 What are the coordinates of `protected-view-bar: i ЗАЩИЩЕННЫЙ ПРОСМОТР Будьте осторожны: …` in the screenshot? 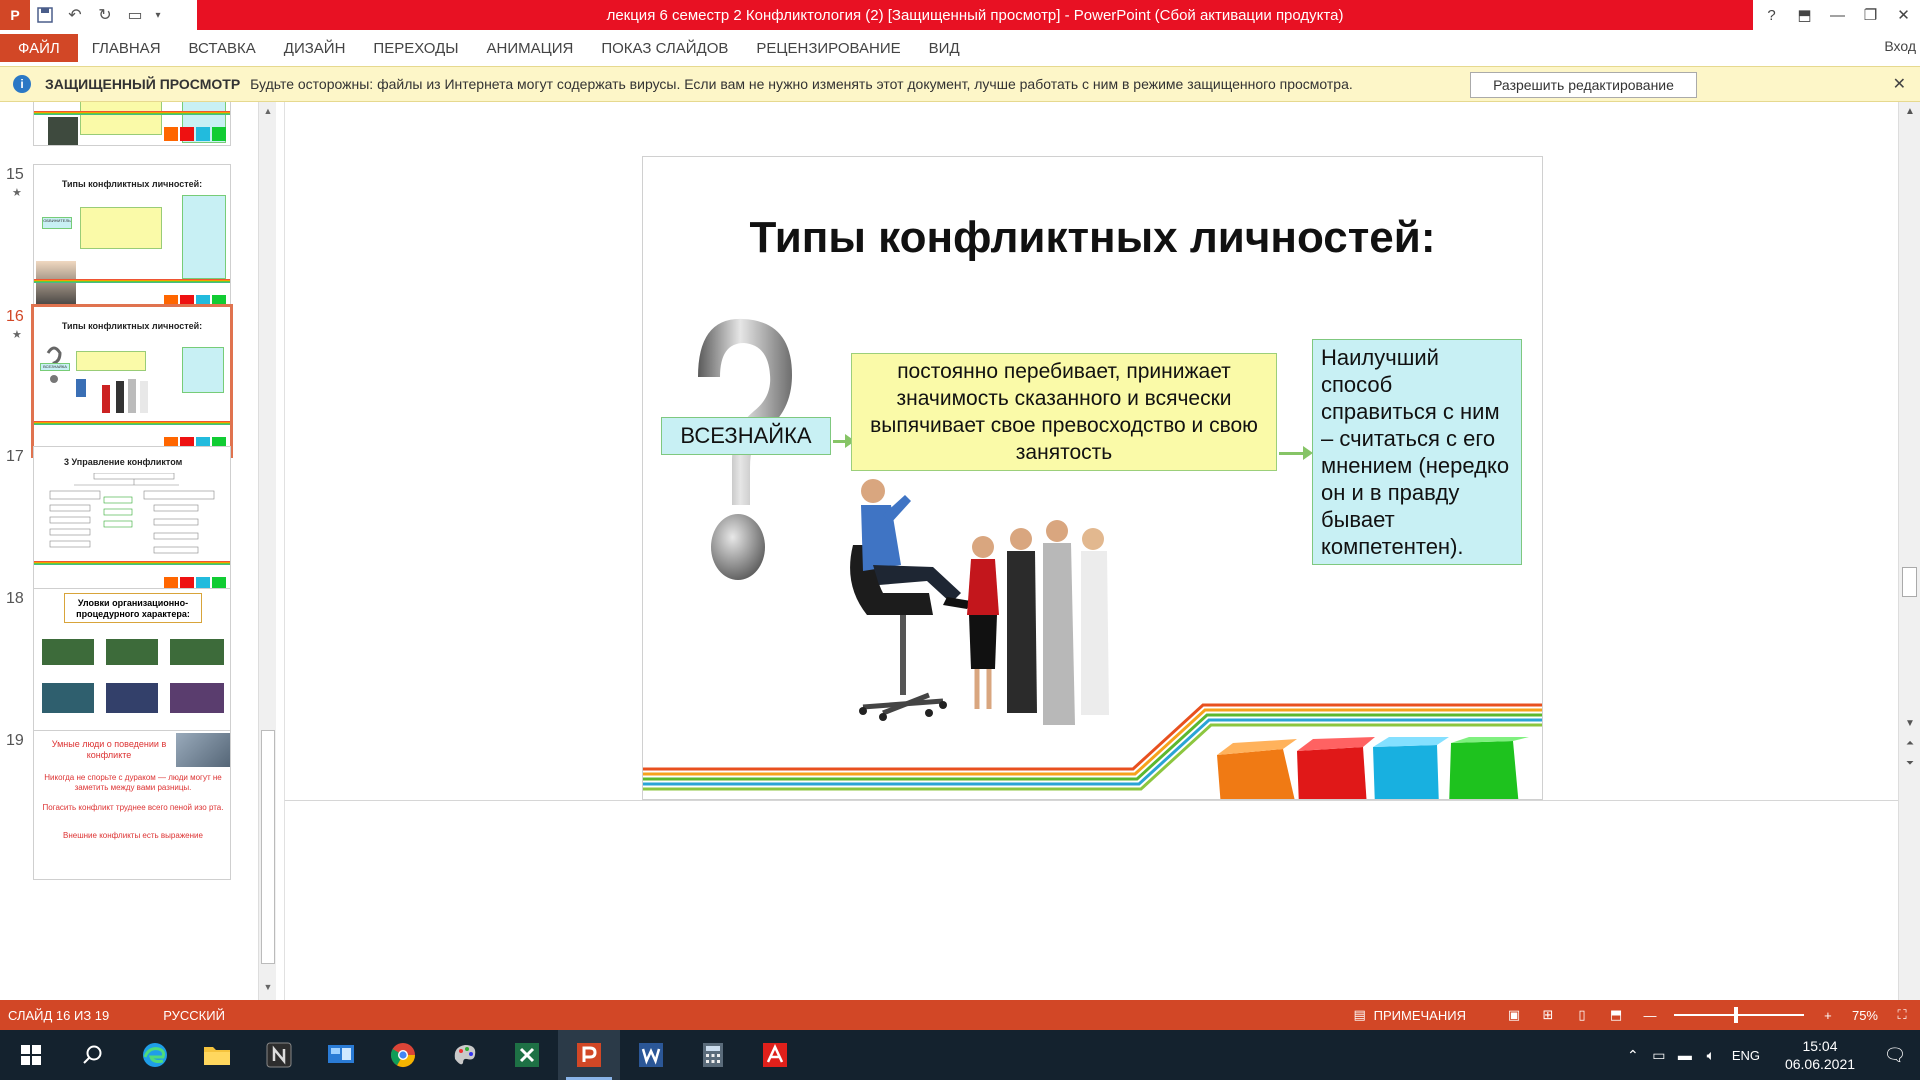 It's located at (960, 84).